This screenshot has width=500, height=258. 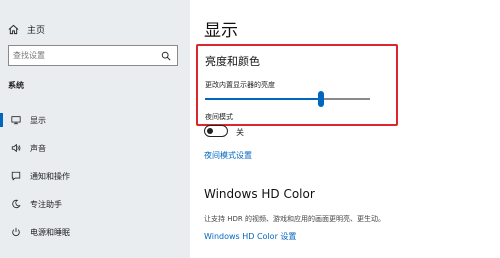 I want to click on sidebar-item-label: 显示, so click(x=38, y=120).